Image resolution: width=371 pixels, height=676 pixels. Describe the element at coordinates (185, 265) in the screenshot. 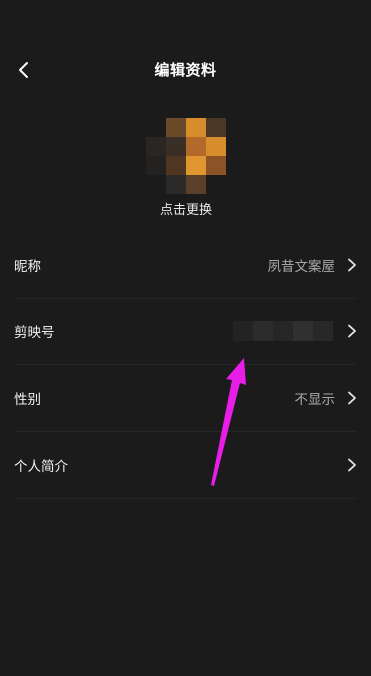

I see `row-nickname: 昵称 夙昔文案屋` at that location.